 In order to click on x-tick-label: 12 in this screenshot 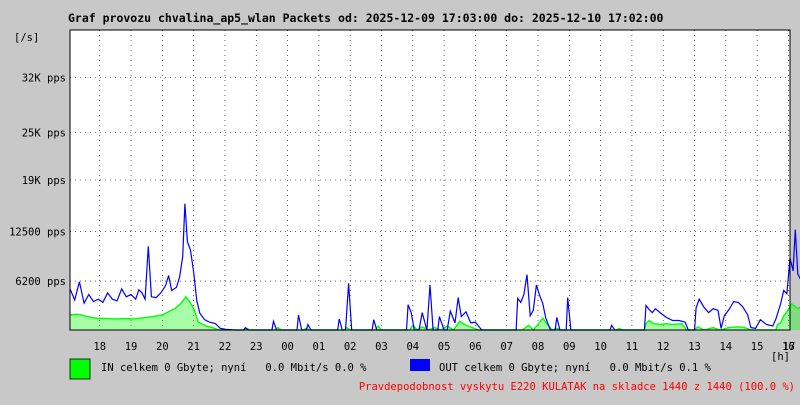, I will do `click(663, 347)`.